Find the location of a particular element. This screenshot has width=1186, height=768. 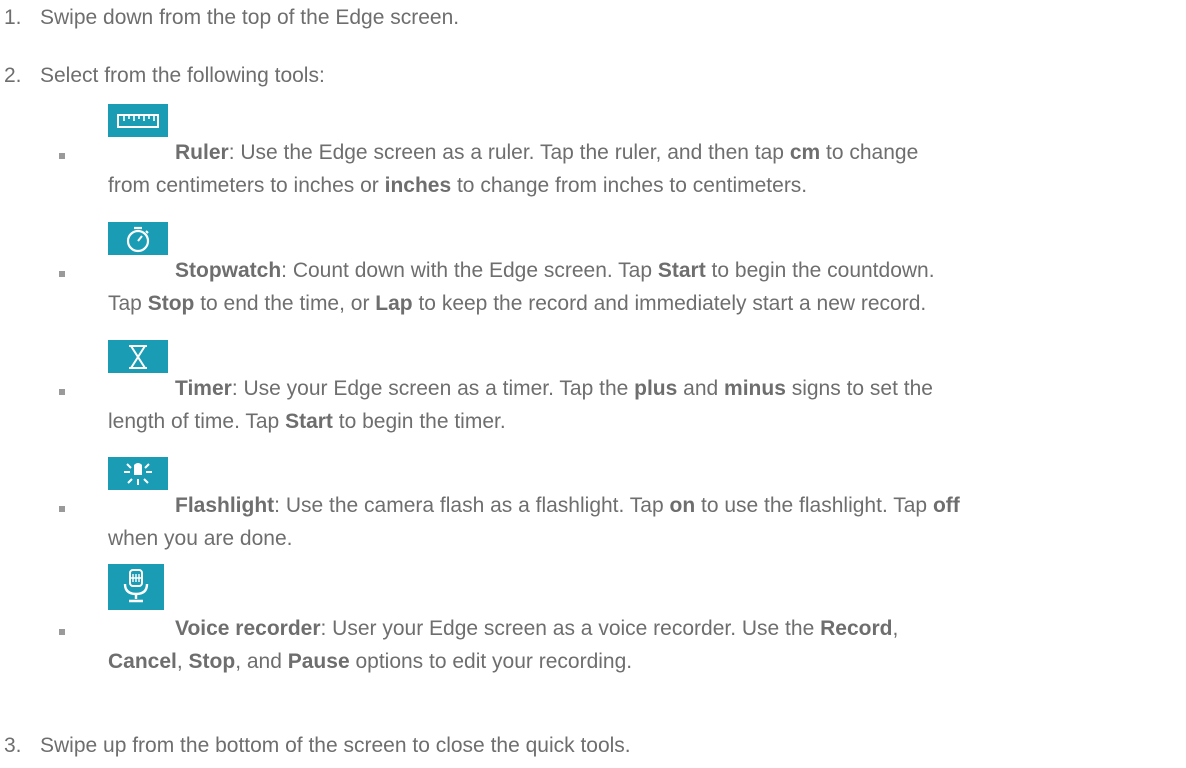

tool-name: Voice recorder is located at coordinates (248, 628).